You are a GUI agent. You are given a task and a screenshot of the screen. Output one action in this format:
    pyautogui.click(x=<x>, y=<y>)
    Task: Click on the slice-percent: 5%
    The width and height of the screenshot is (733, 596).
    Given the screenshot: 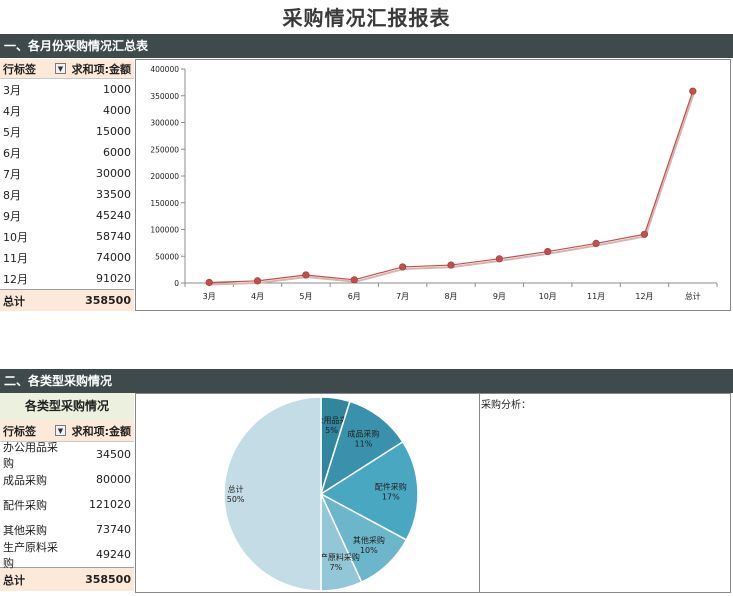 What is the action you would take?
    pyautogui.click(x=331, y=430)
    